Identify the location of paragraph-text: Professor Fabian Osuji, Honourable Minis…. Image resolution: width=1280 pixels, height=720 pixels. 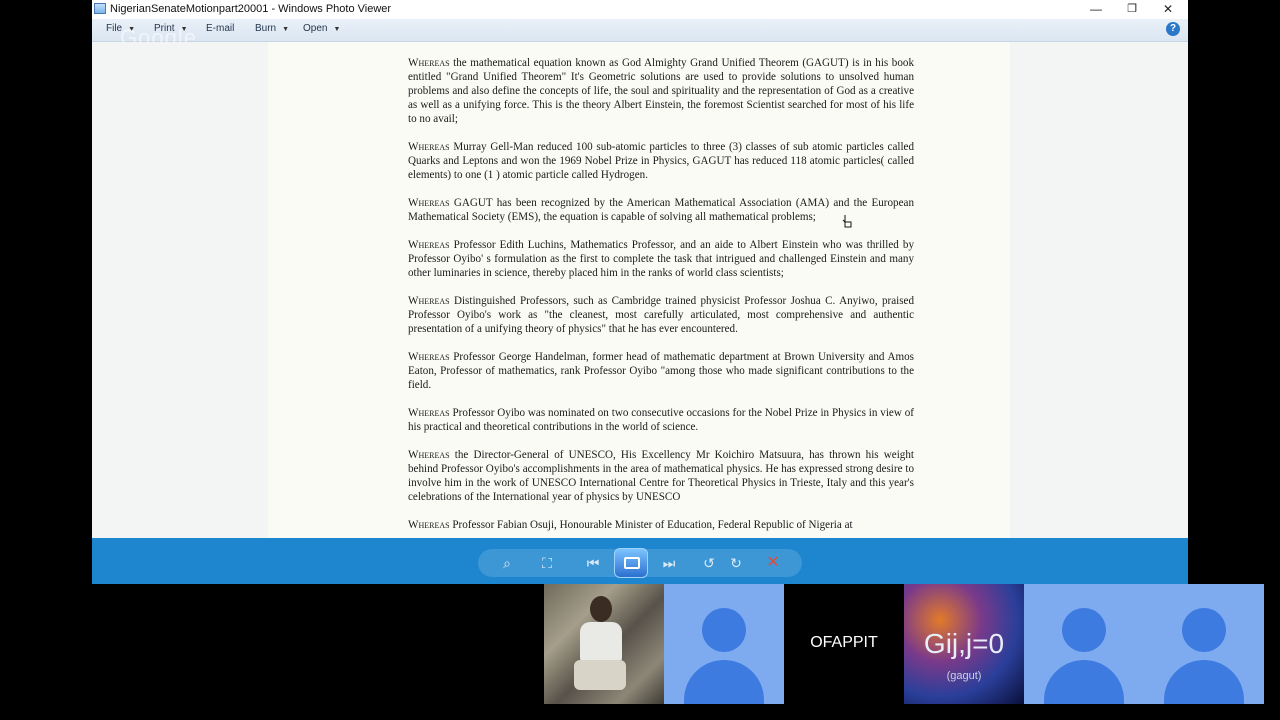
(651, 525).